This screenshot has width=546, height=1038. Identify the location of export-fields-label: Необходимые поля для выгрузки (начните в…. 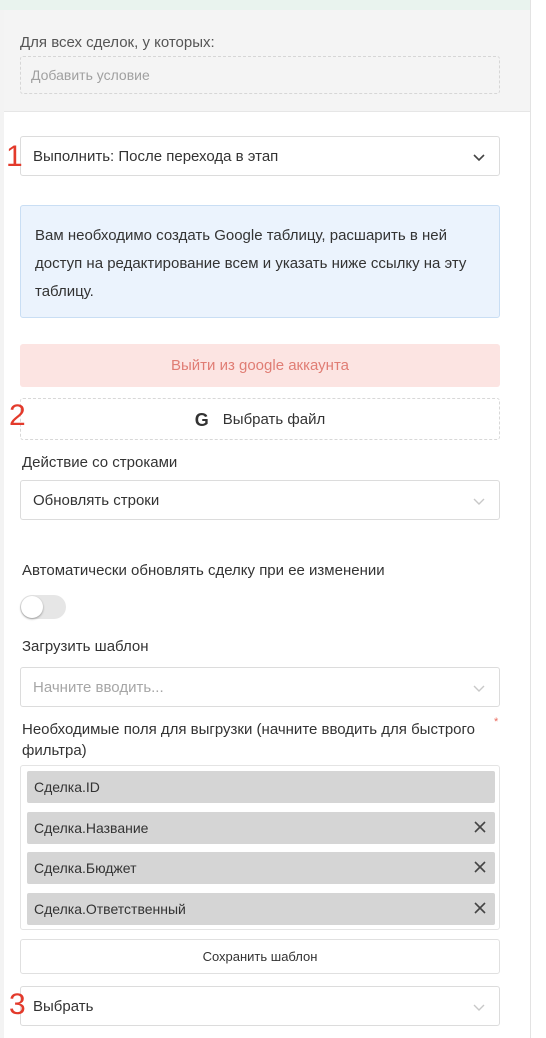
(248, 740).